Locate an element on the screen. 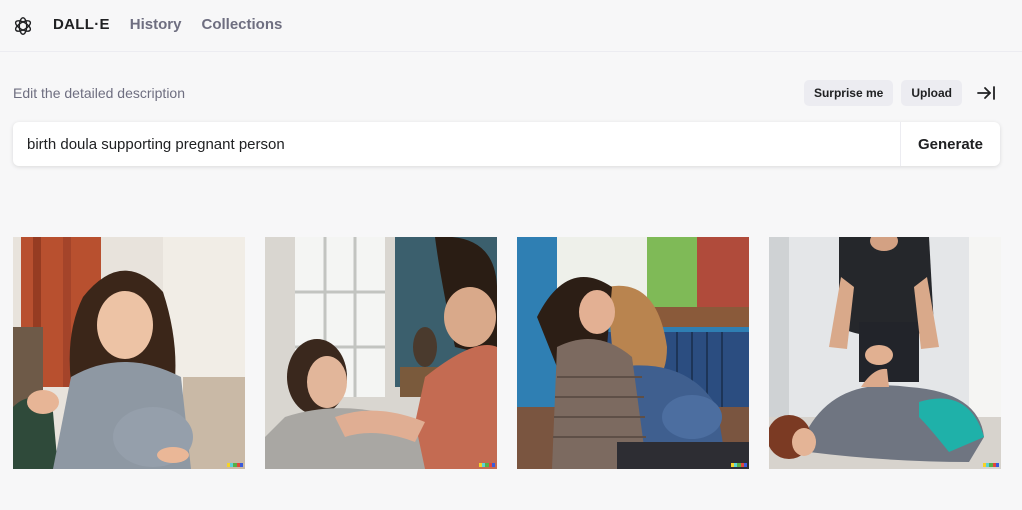 This screenshot has height=510, width=1022. arrow-right-to-bar-icon is located at coordinates (986, 93).